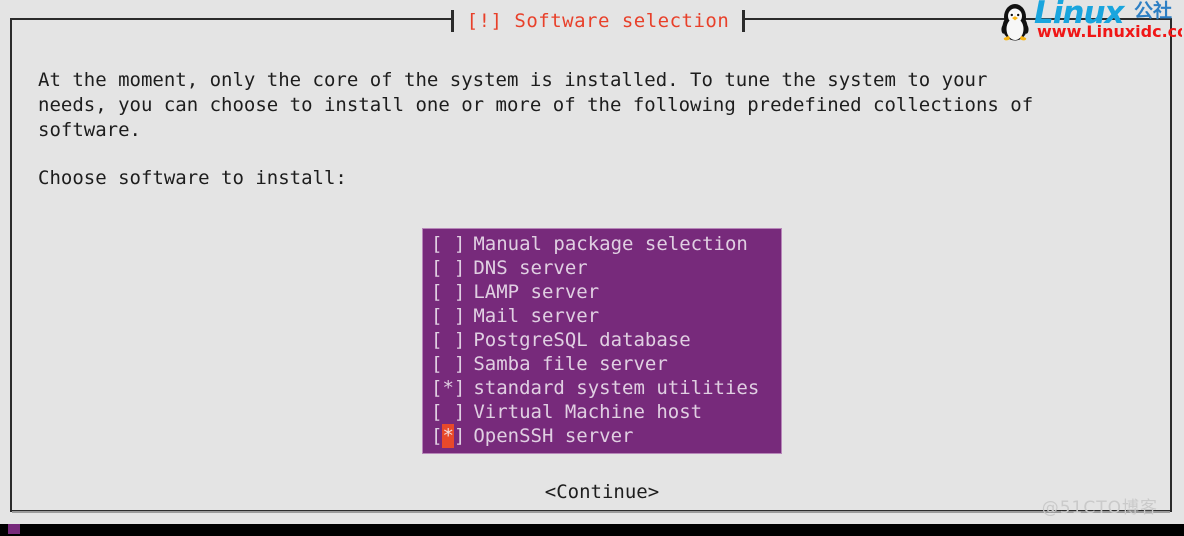  What do you see at coordinates (592, 530) in the screenshot?
I see `bottom-black-strip` at bounding box center [592, 530].